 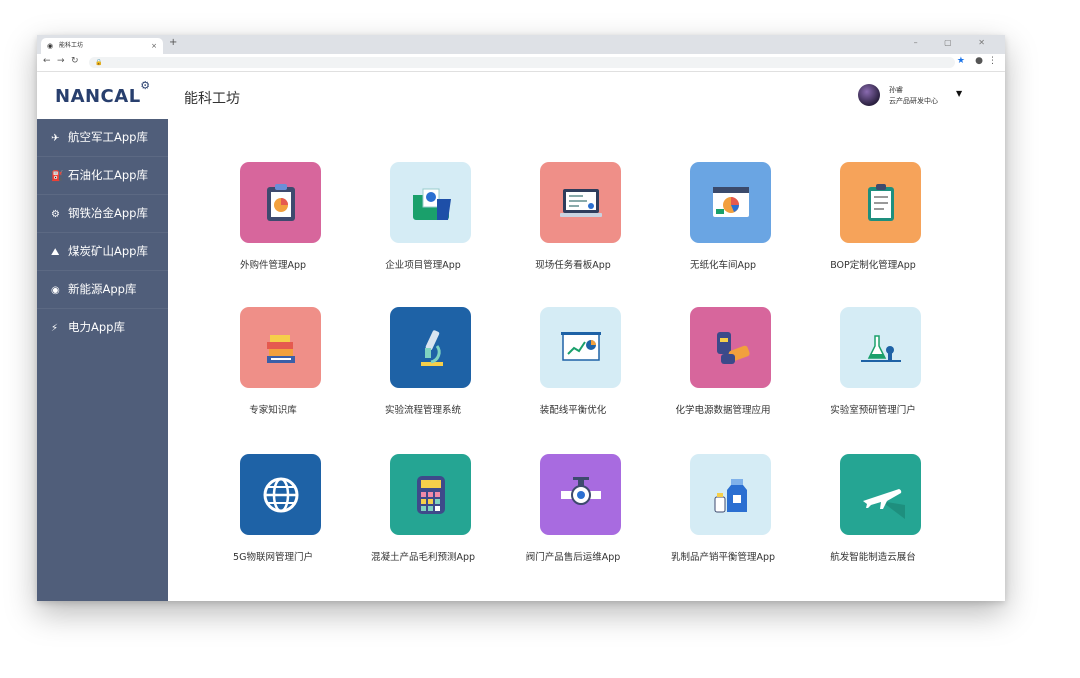 What do you see at coordinates (423, 265) in the screenshot?
I see `app-label: 企业项目管理App` at bounding box center [423, 265].